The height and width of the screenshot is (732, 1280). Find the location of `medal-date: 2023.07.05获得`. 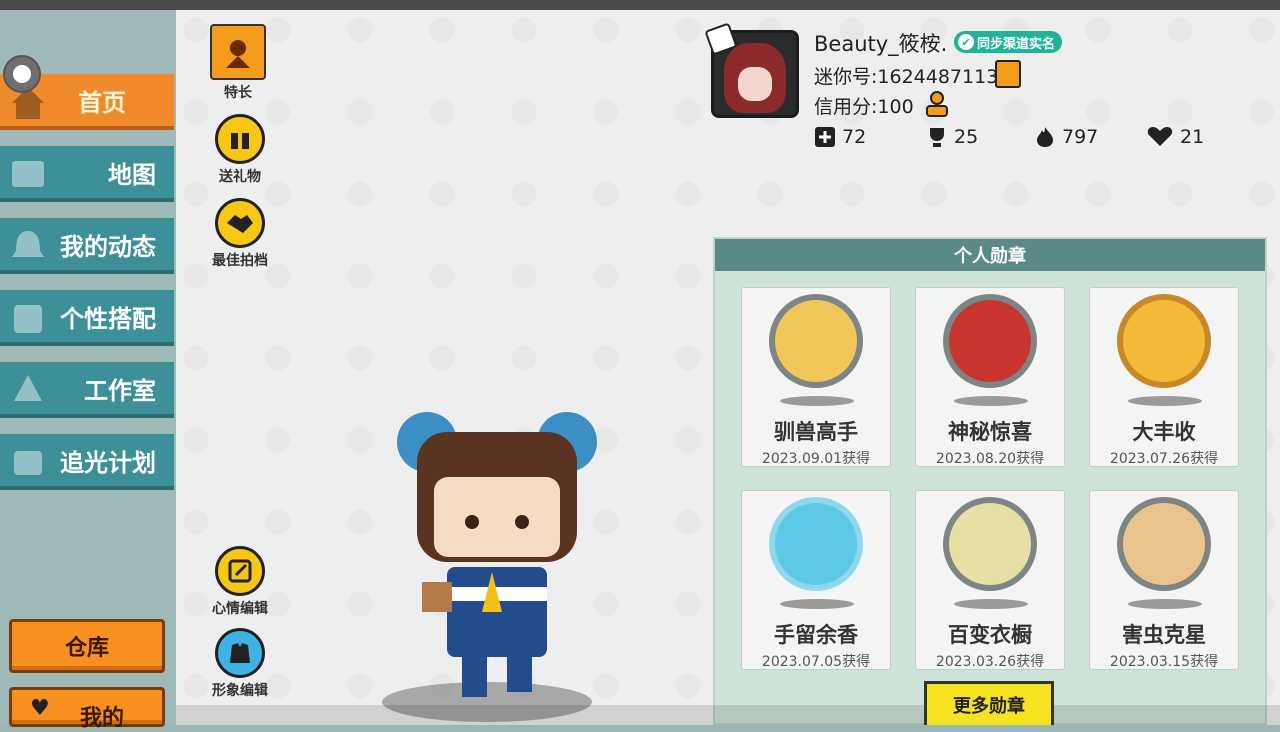

medal-date: 2023.07.05获得 is located at coordinates (816, 662).